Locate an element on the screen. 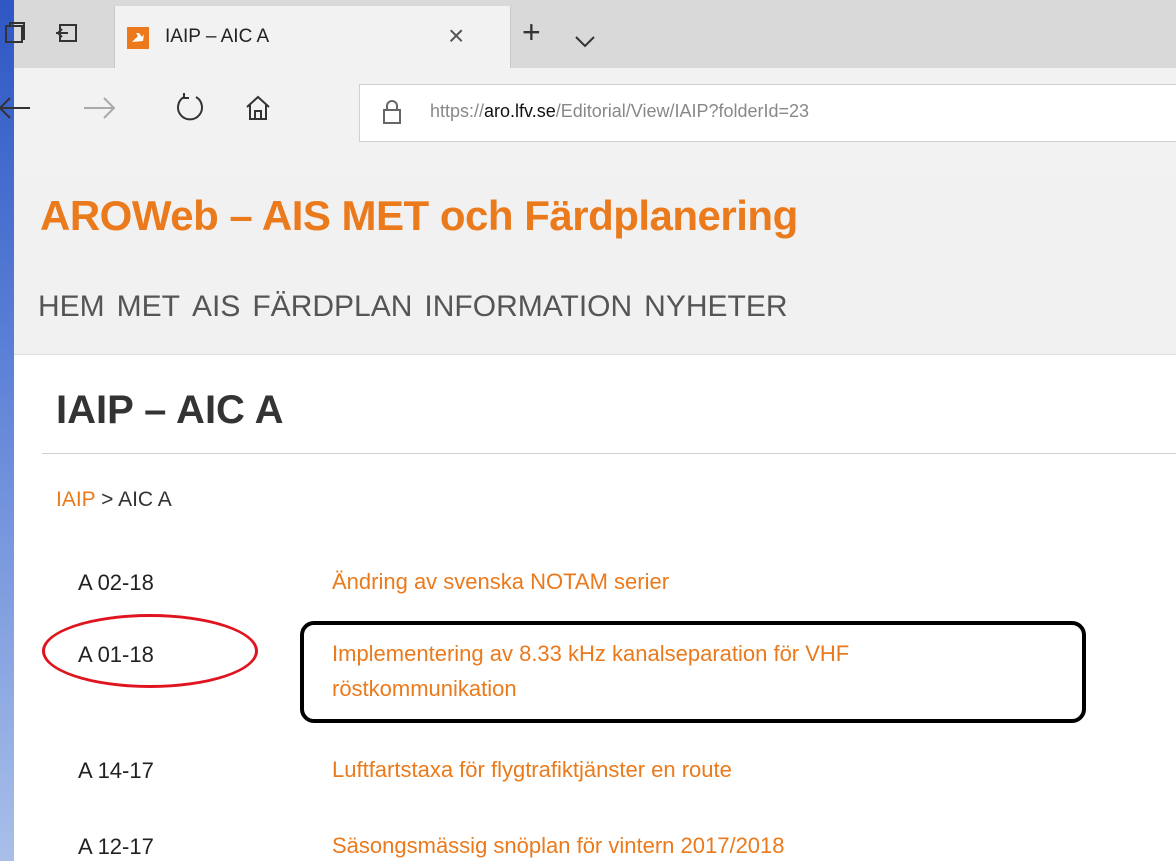  close-icon: × is located at coordinates (456, 36).